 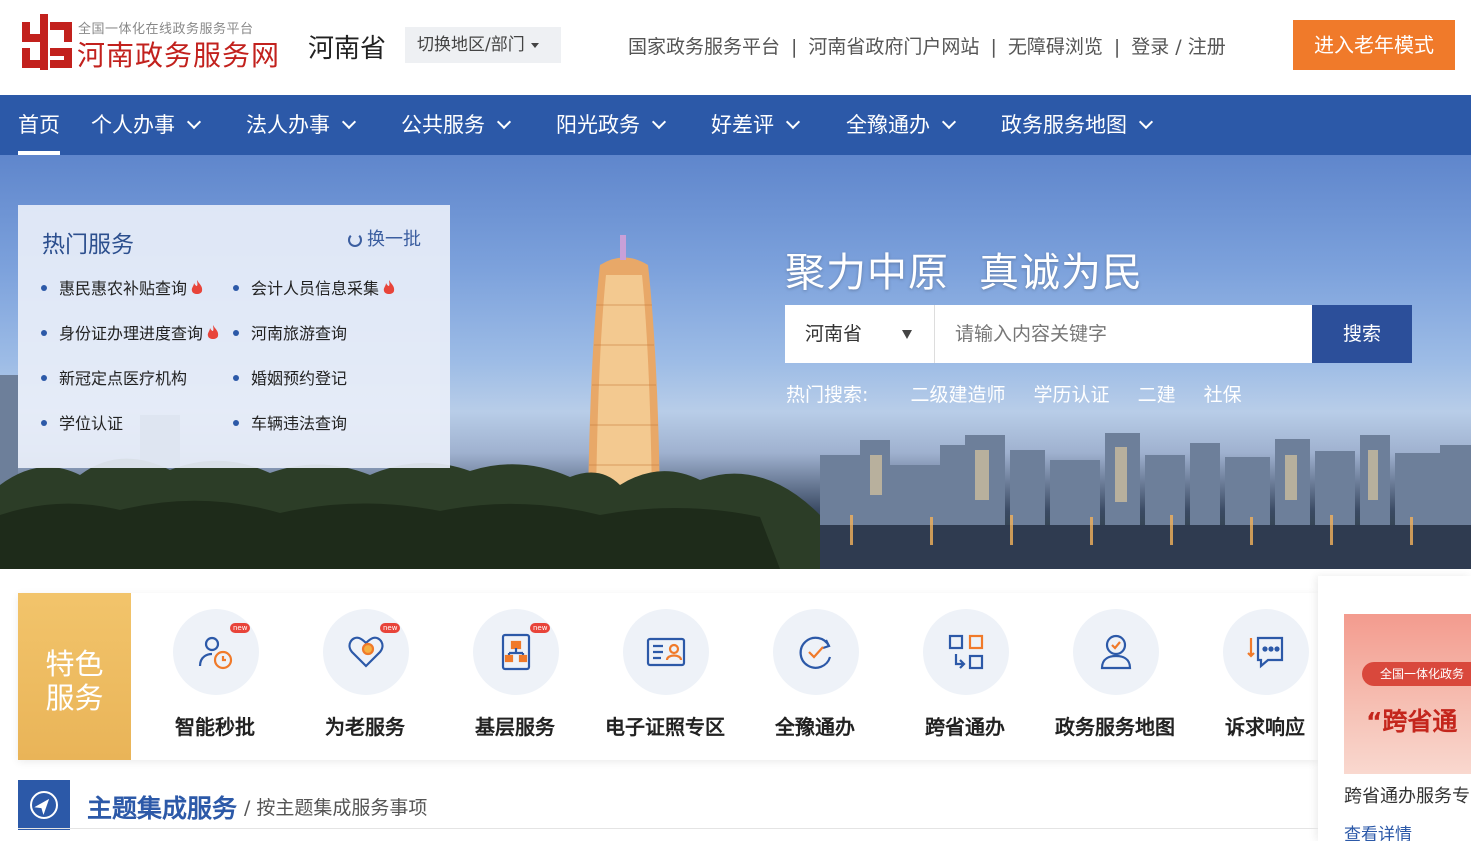 I want to click on compass-icon, so click(x=44, y=805).